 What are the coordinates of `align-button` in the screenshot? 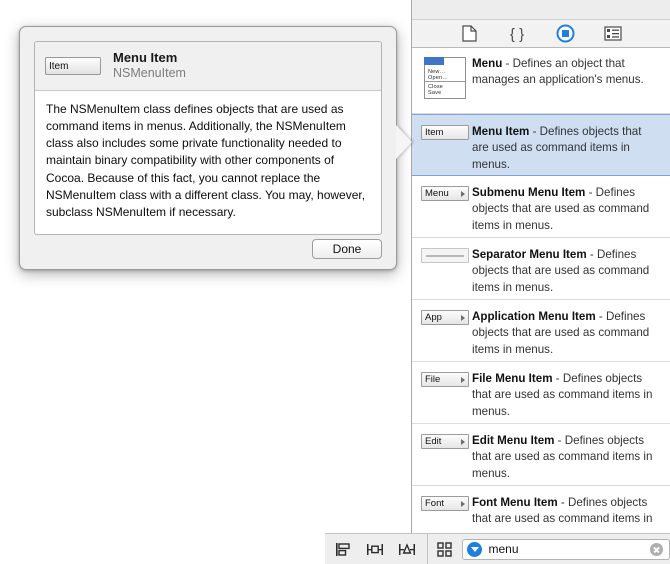 It's located at (343, 549).